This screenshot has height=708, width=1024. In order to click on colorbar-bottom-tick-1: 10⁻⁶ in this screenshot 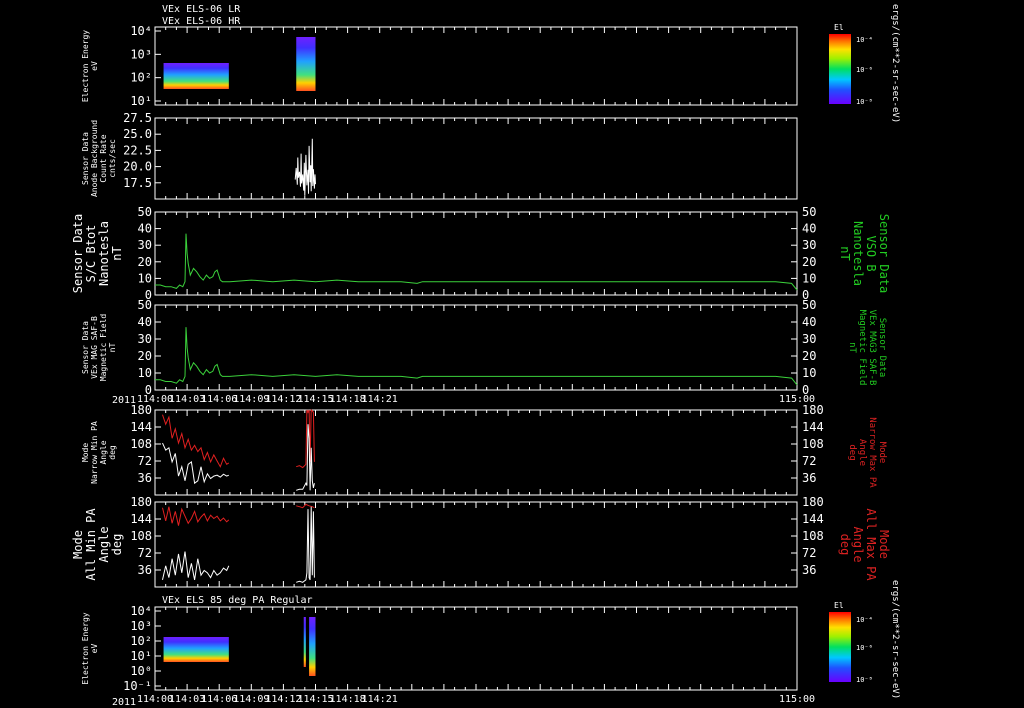, I will do `click(864, 648)`.